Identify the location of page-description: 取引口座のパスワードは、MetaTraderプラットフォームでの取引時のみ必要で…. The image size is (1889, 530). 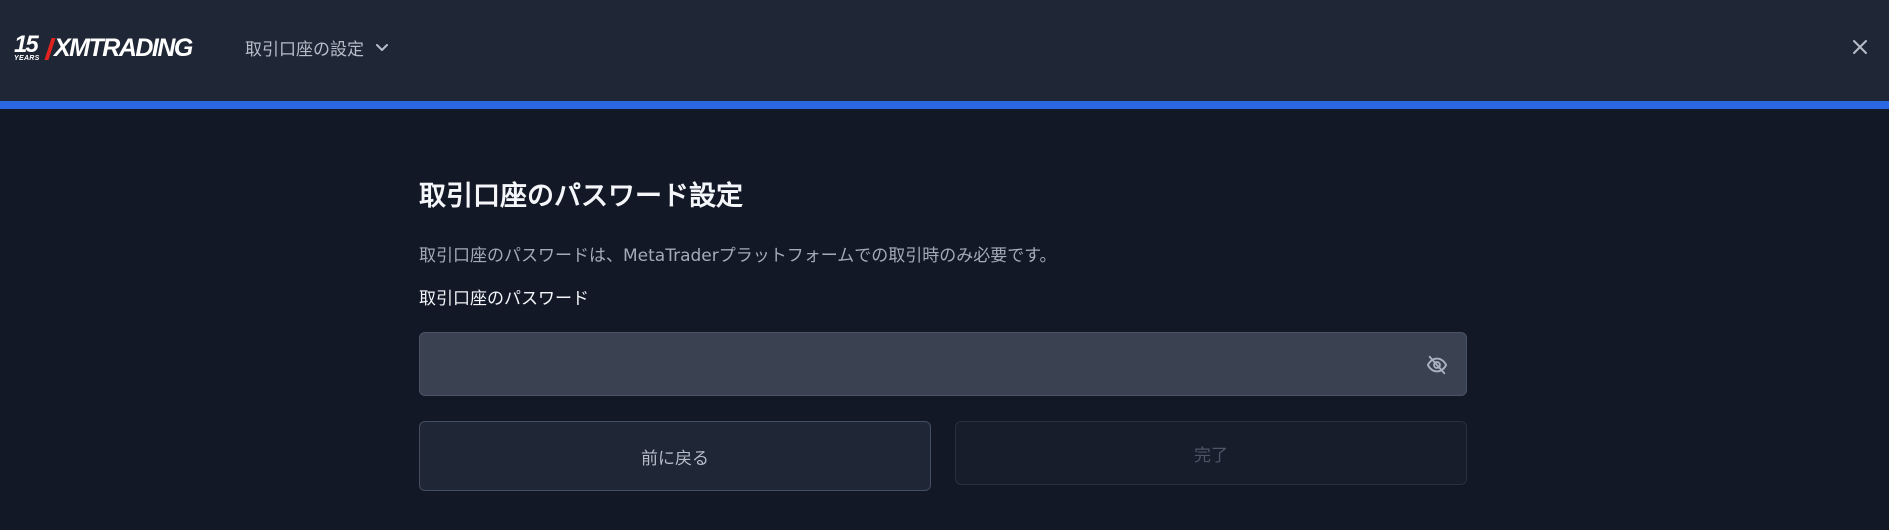
(738, 256).